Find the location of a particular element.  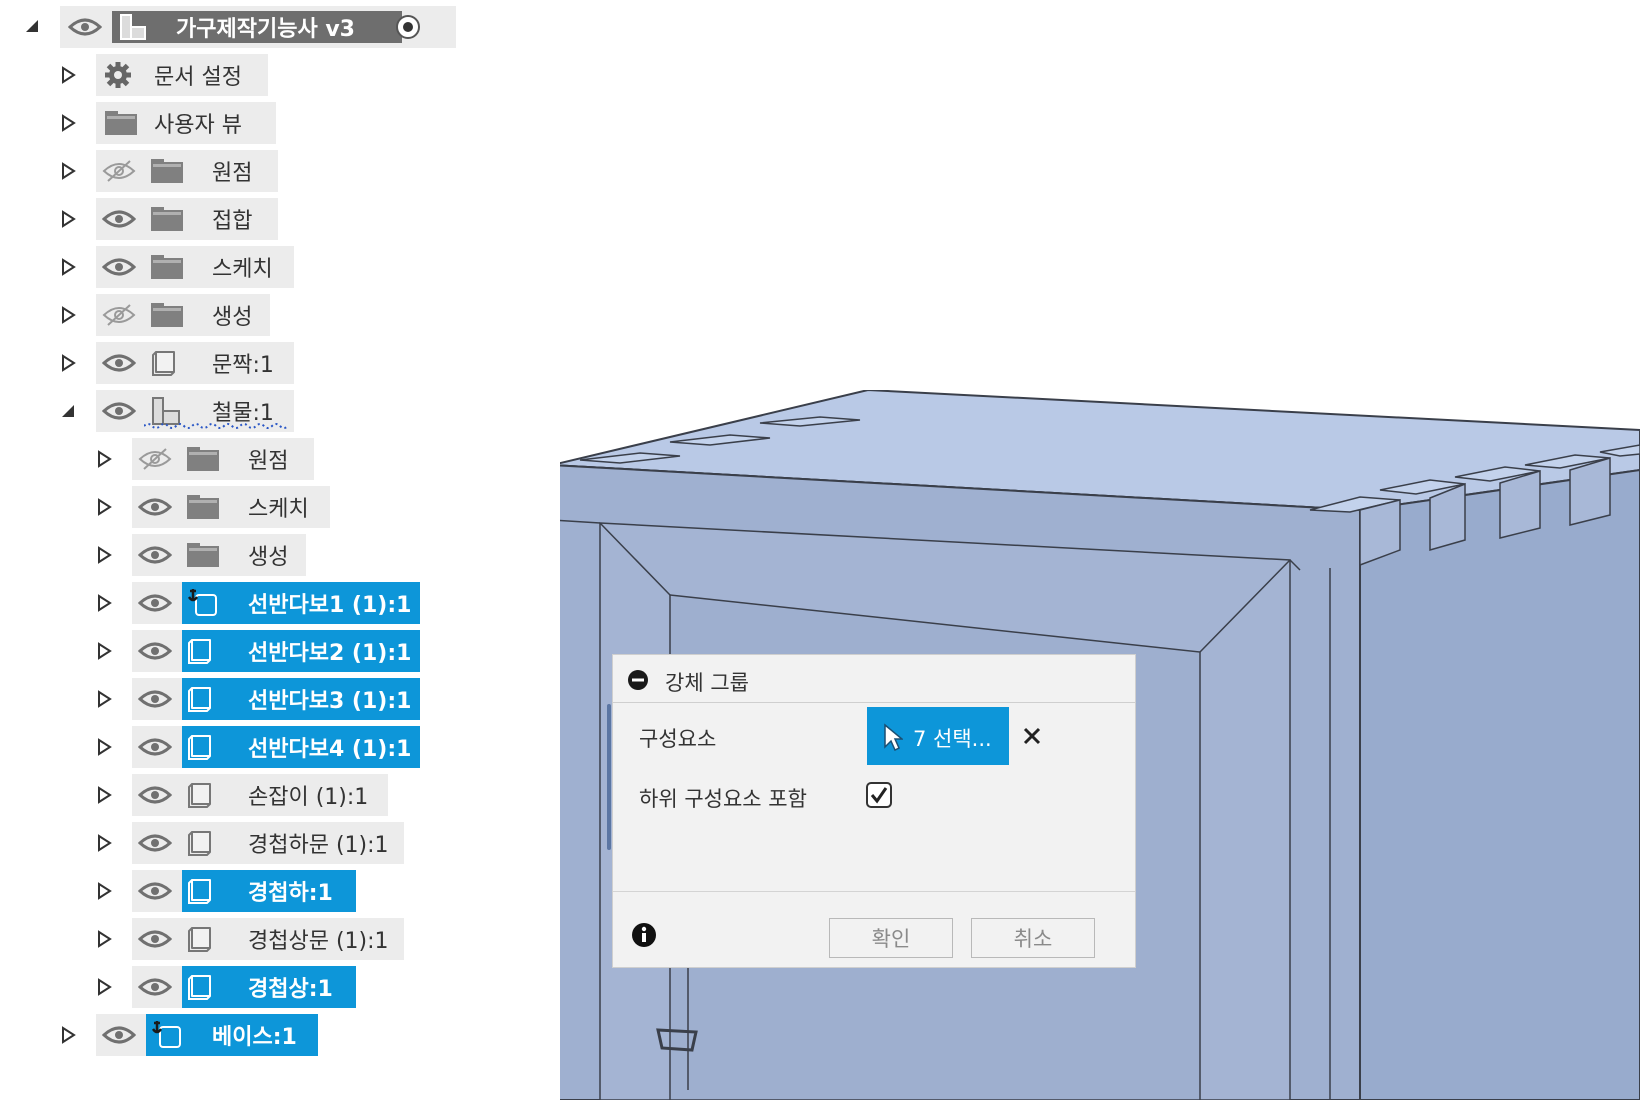

tree-item: 베이스:1 is located at coordinates (230, 1035).